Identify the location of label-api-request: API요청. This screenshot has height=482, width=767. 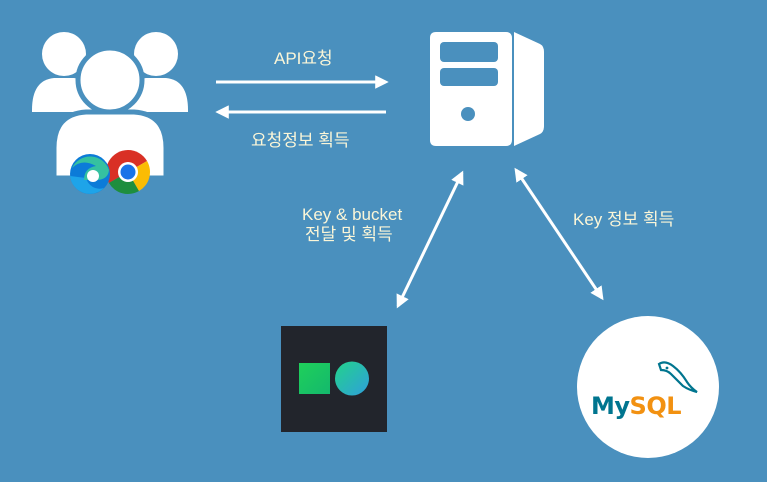
(303, 58).